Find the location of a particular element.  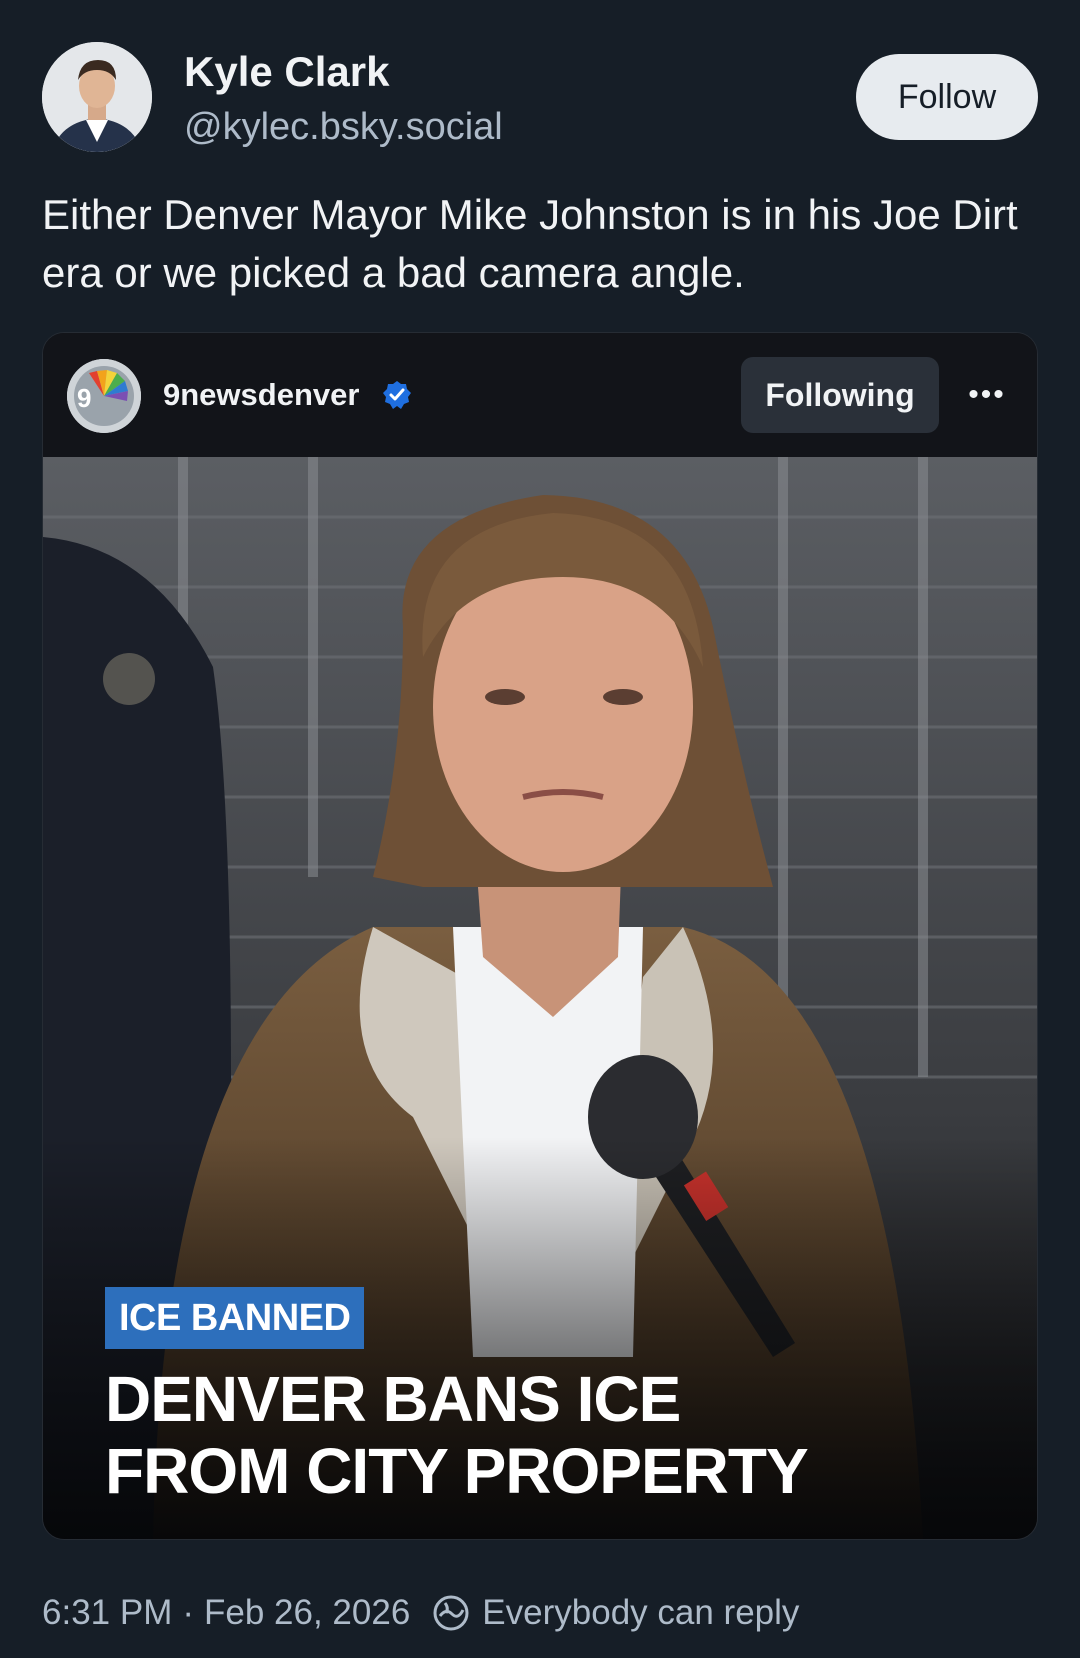

news-tag-label: ICE BANNED is located at coordinates (235, 1318).